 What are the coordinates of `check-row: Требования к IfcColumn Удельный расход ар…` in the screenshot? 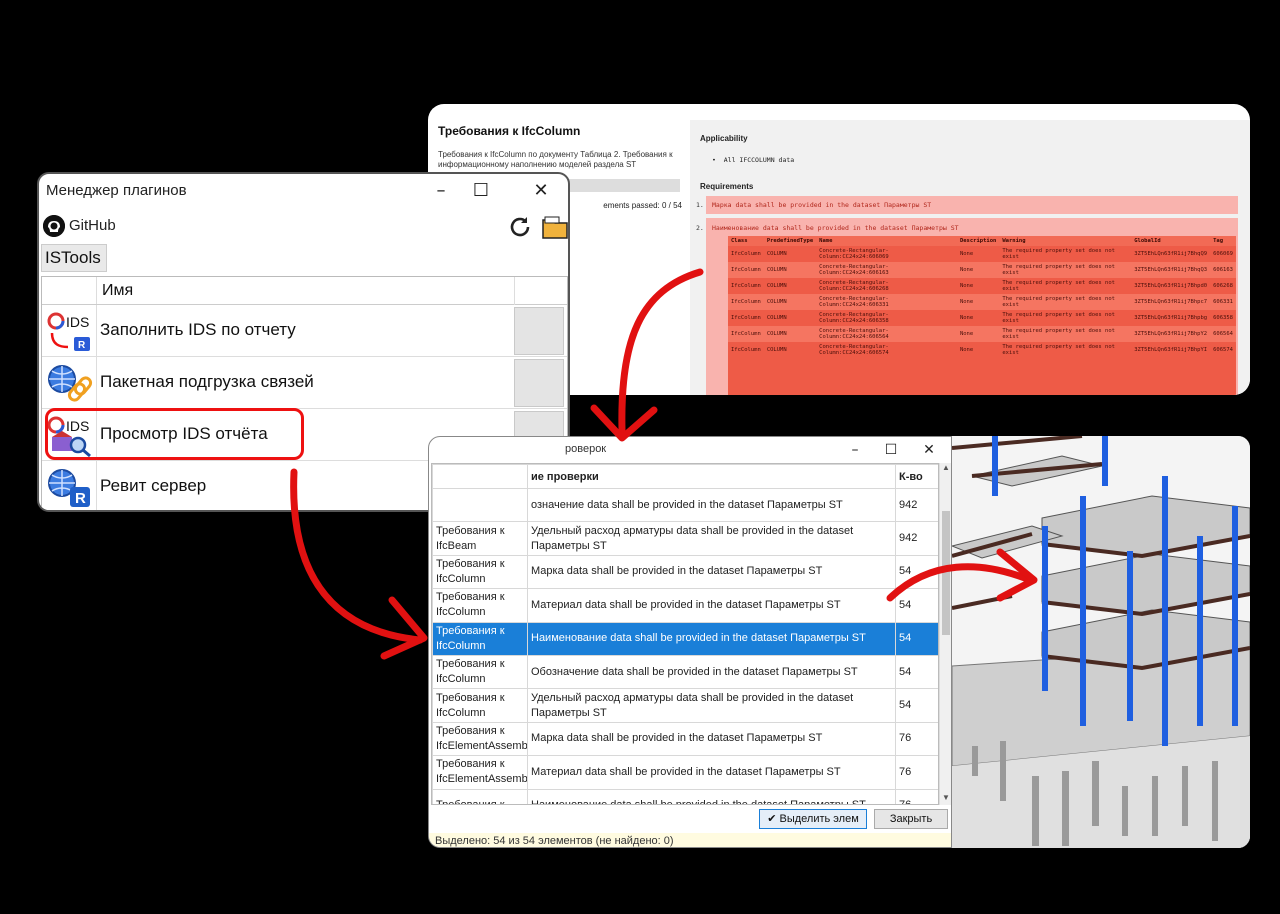 It's located at (685, 705).